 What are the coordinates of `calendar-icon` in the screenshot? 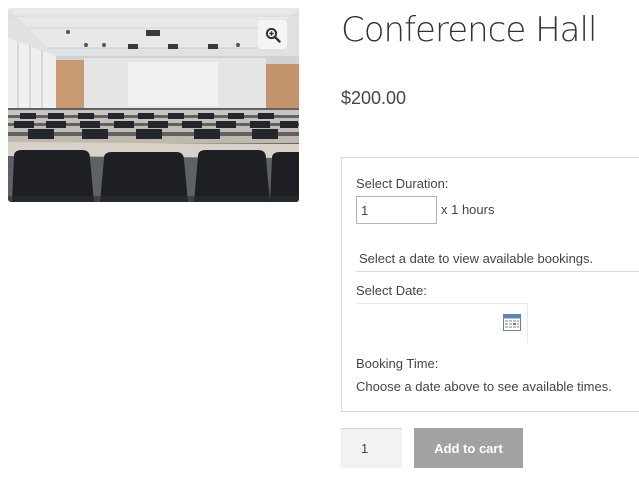 It's located at (512, 322).